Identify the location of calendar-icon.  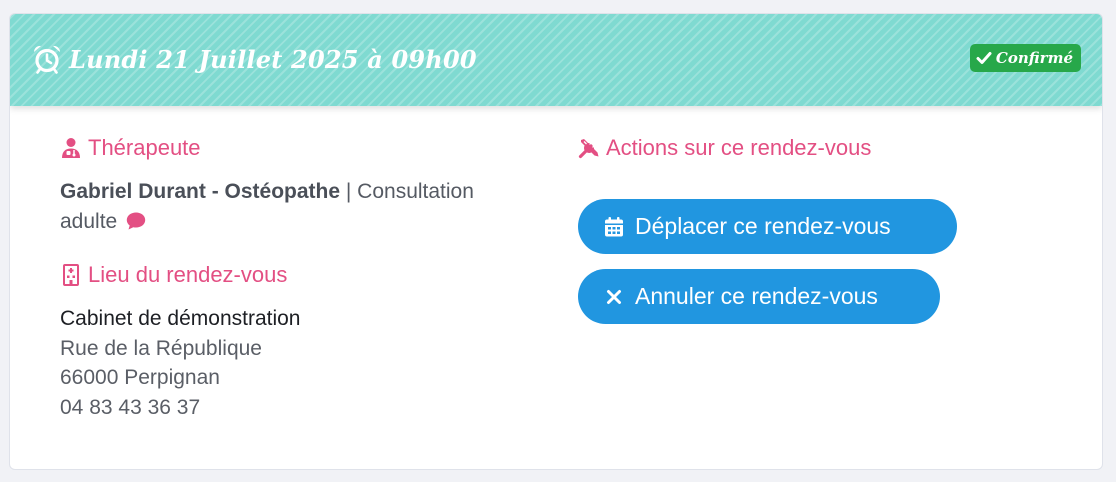
(614, 226).